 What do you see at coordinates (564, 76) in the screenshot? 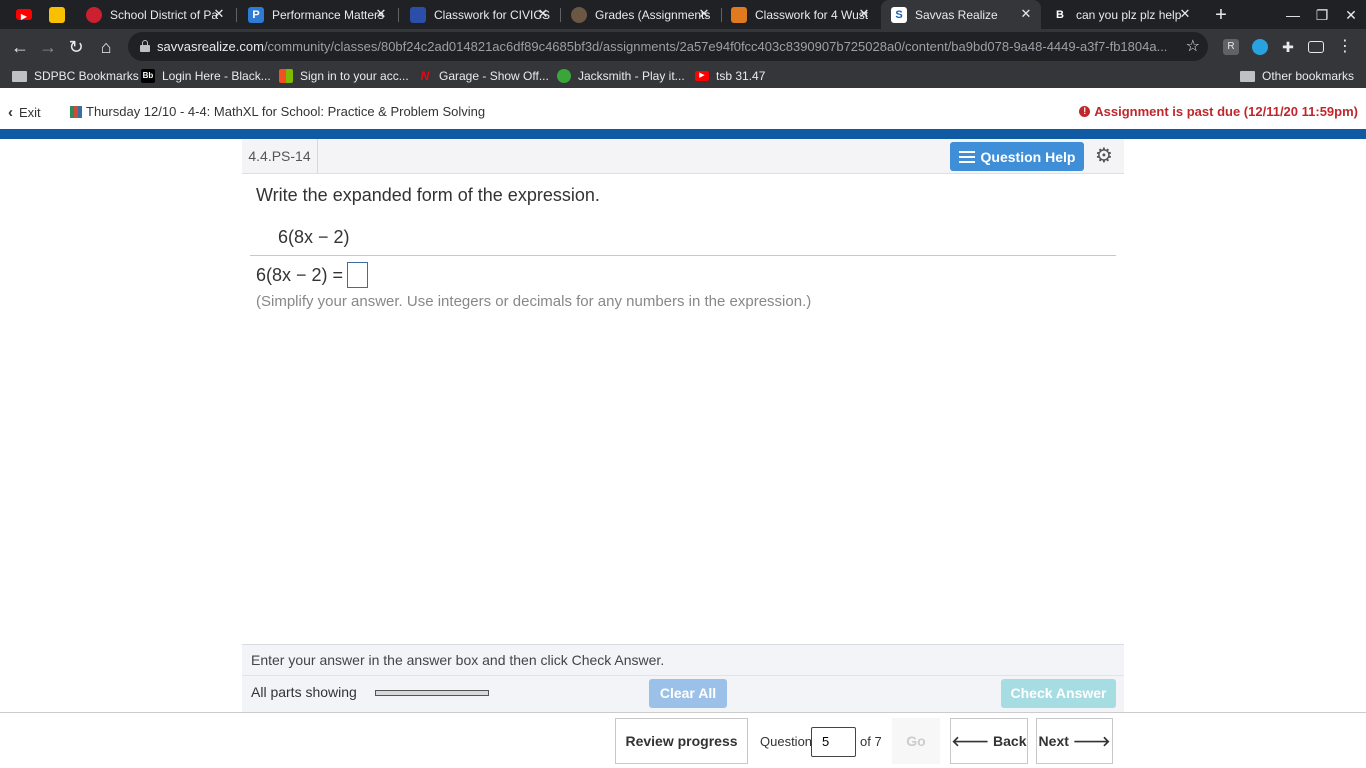
I see `jacksmith-icon` at bounding box center [564, 76].